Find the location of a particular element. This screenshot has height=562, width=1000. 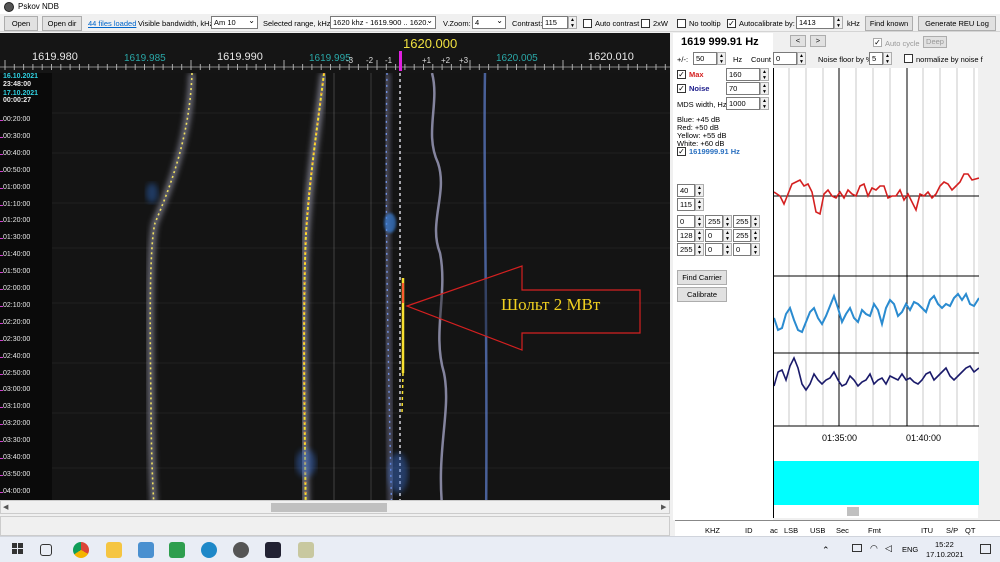

edge-icon is located at coordinates (209, 550).